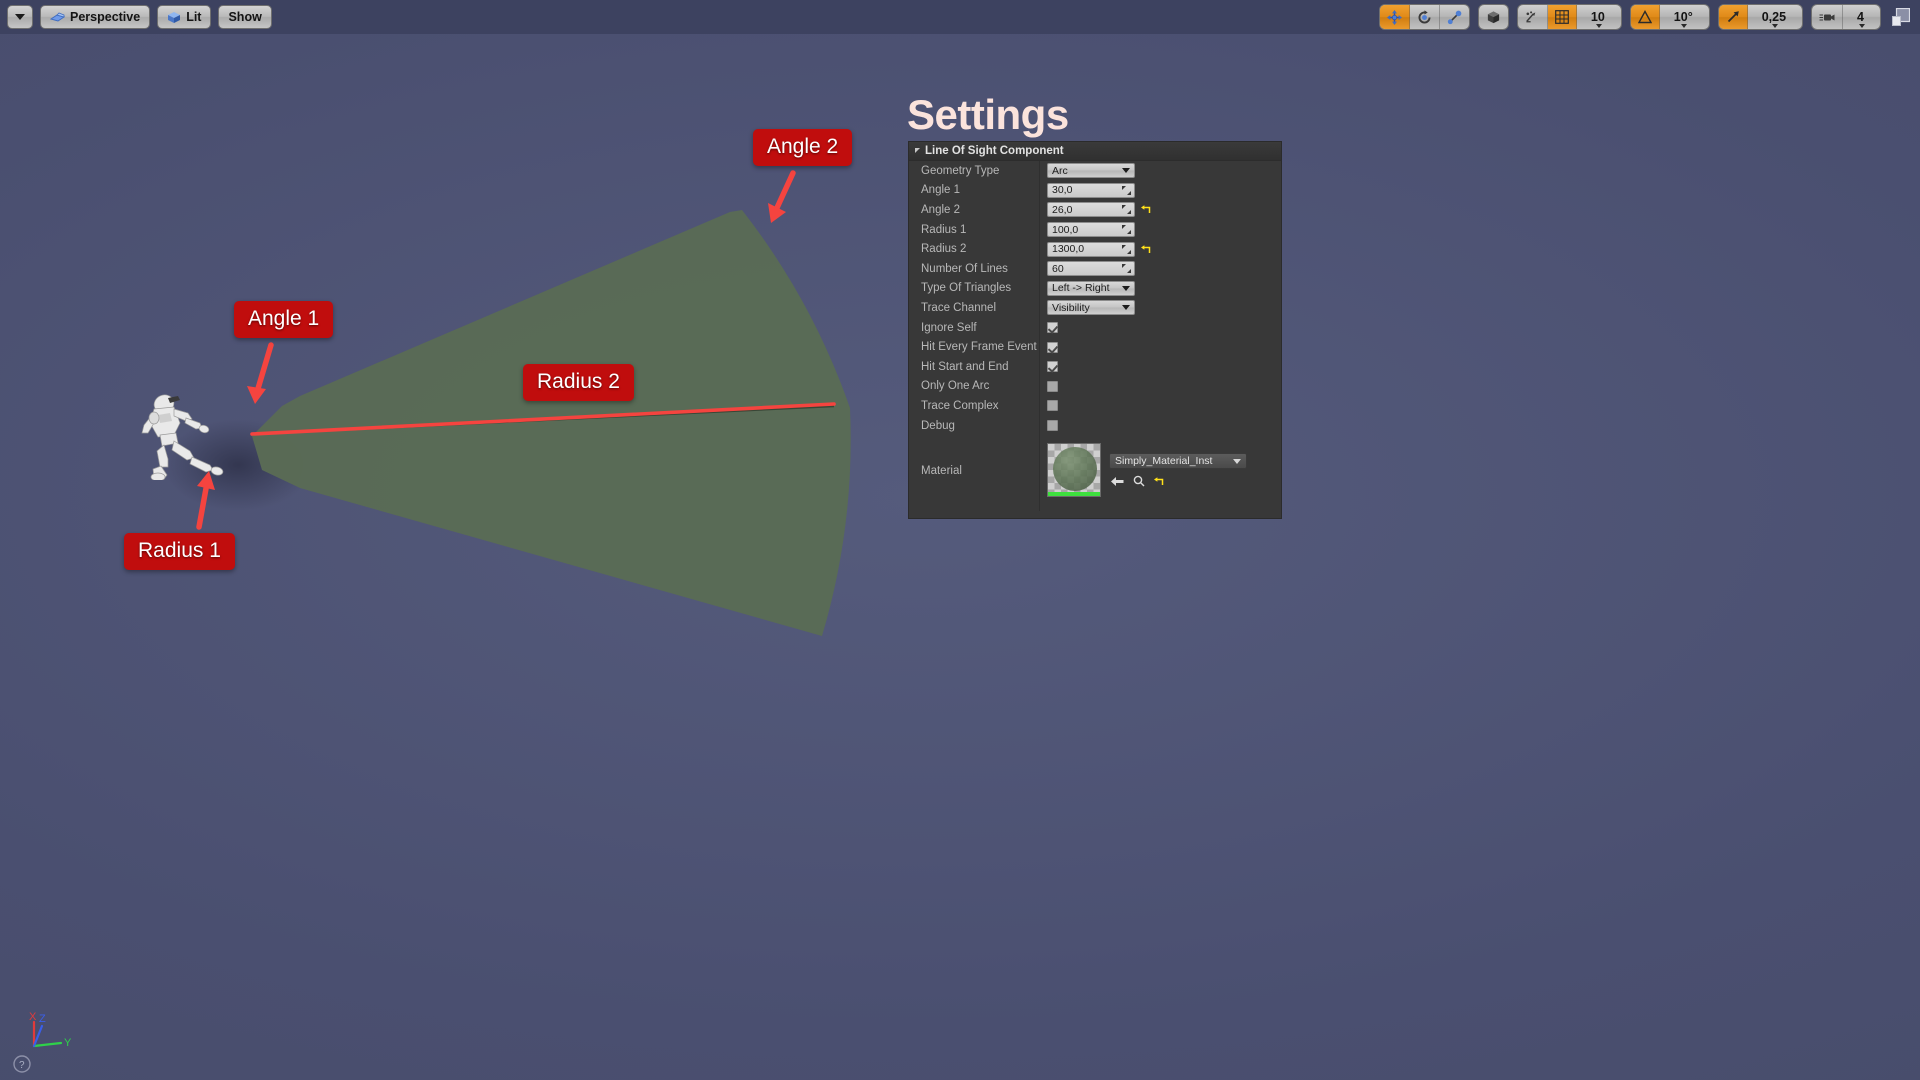  What do you see at coordinates (1060, 170) in the screenshot?
I see `dropdown-value: Arc` at bounding box center [1060, 170].